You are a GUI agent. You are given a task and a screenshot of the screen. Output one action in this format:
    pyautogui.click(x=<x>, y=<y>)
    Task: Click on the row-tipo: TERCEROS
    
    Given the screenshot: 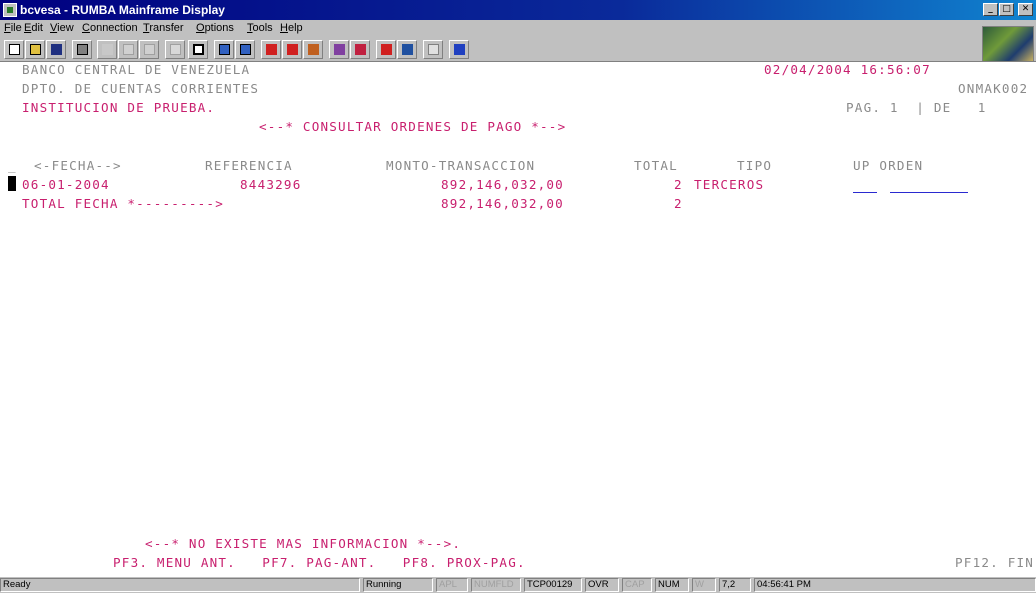 What is the action you would take?
    pyautogui.click(x=729, y=184)
    